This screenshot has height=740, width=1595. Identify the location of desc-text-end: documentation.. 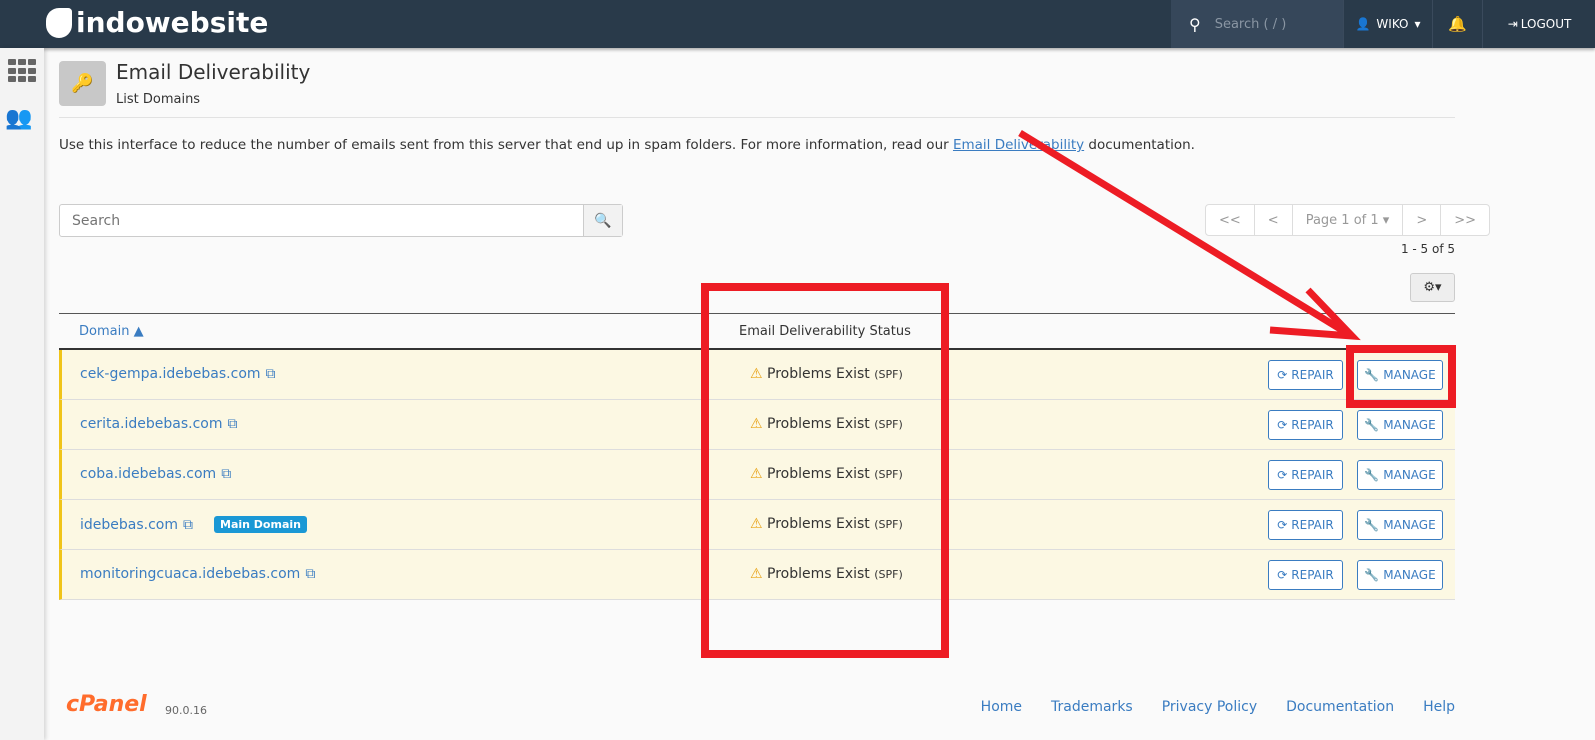
(1139, 145).